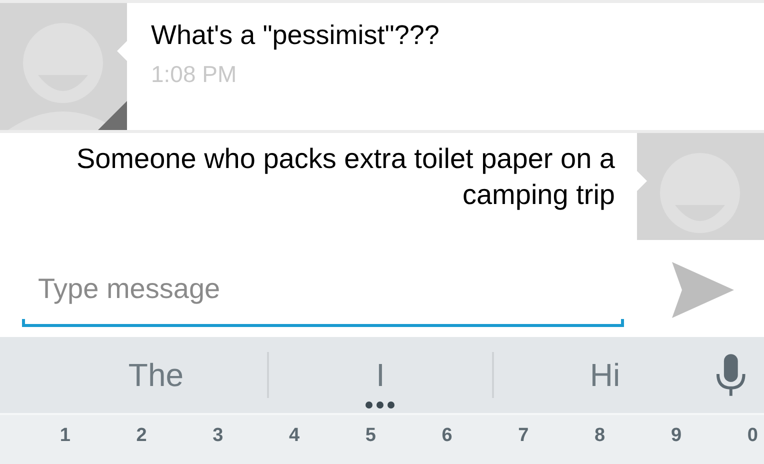  I want to click on key-hint: 7, so click(523, 437).